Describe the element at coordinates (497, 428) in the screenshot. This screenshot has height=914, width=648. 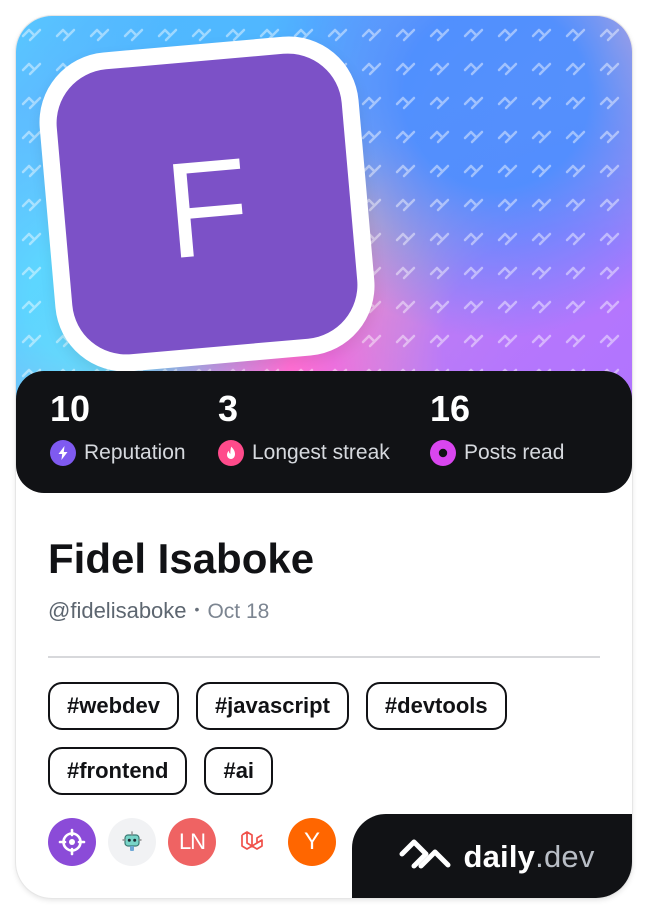
I see `stat-posts-read: 16 Posts read` at that location.